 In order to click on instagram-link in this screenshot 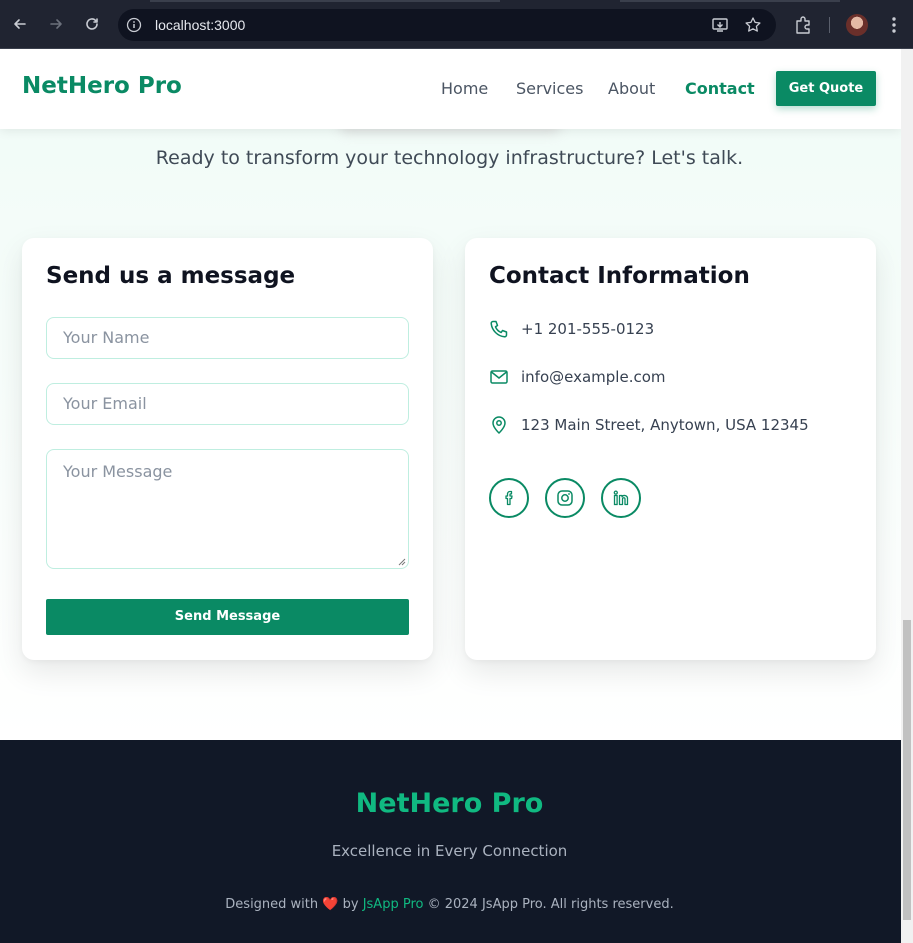, I will do `click(565, 498)`.